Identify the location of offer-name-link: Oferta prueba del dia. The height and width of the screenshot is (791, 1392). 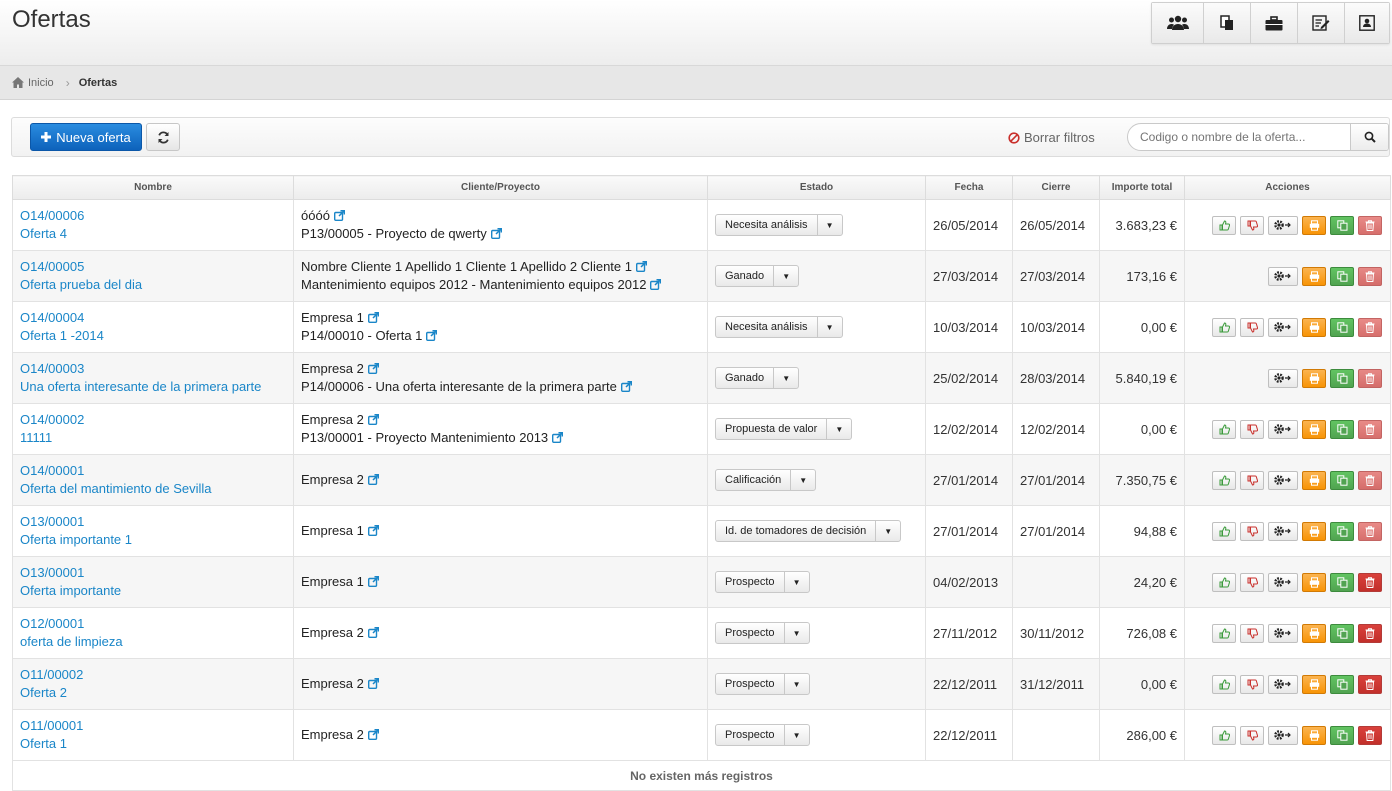
(153, 285).